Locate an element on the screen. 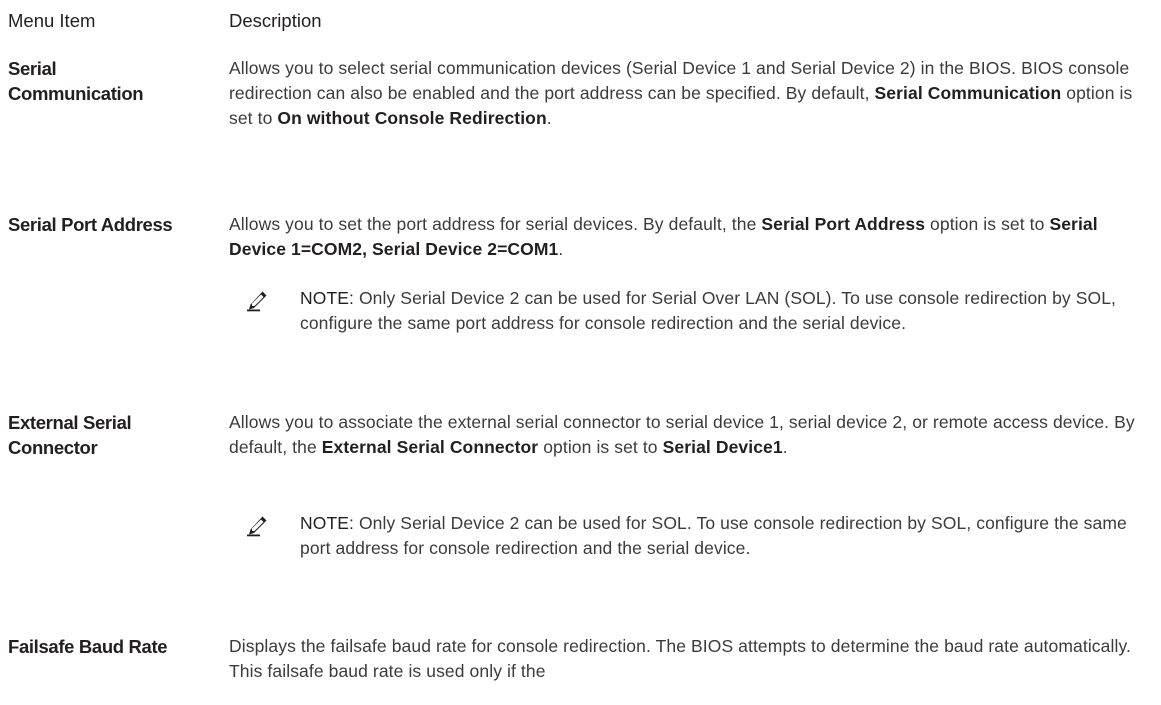 Image resolution: width=1161 pixels, height=705 pixels. column-header-menu-item: Menu Item is located at coordinates (52, 20).